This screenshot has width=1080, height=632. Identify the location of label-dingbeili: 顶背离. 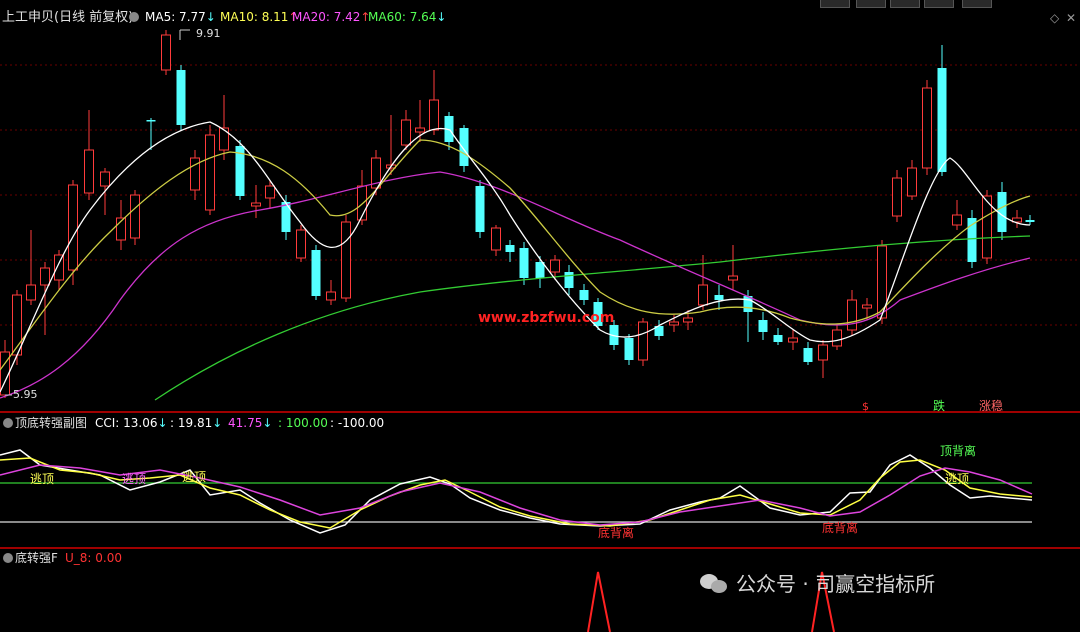
(958, 450).